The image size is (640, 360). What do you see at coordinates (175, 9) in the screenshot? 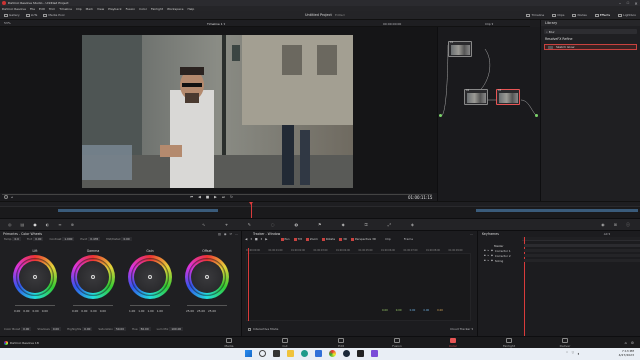
I see `menu-item-workspace: Workspace` at bounding box center [175, 9].